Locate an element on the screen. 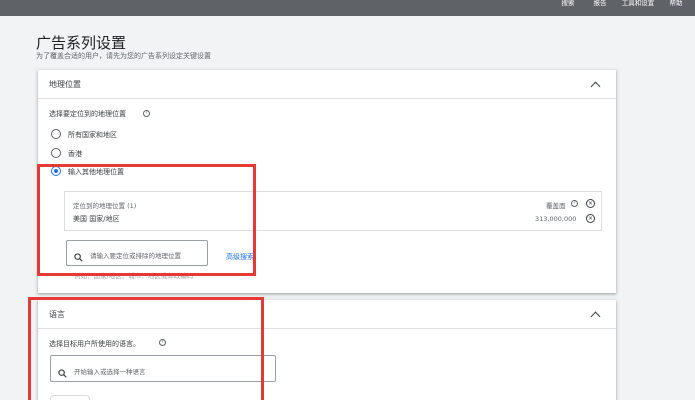  reach-help-icon: ? is located at coordinates (574, 203).